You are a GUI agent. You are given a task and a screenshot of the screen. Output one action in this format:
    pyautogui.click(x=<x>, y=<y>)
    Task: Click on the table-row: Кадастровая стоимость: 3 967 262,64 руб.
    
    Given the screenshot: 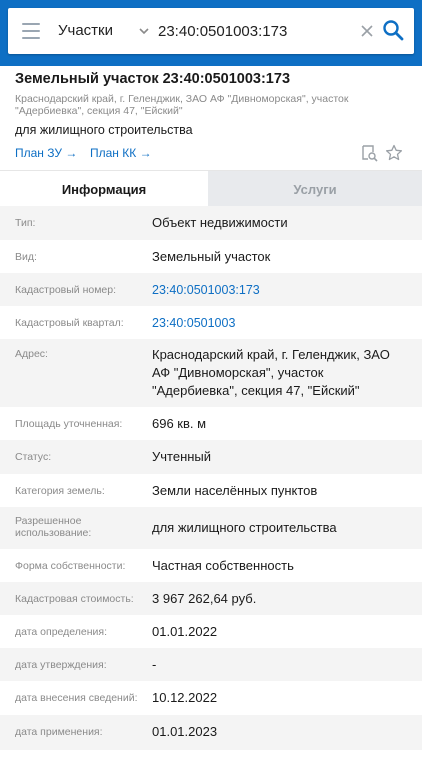 What is the action you would take?
    pyautogui.click(x=211, y=598)
    